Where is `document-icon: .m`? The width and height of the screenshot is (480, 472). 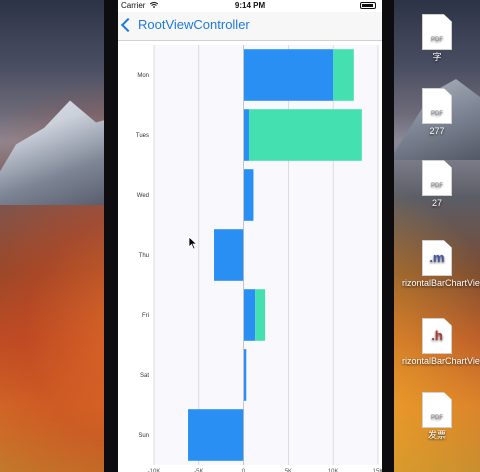
document-icon: .m is located at coordinates (437, 258).